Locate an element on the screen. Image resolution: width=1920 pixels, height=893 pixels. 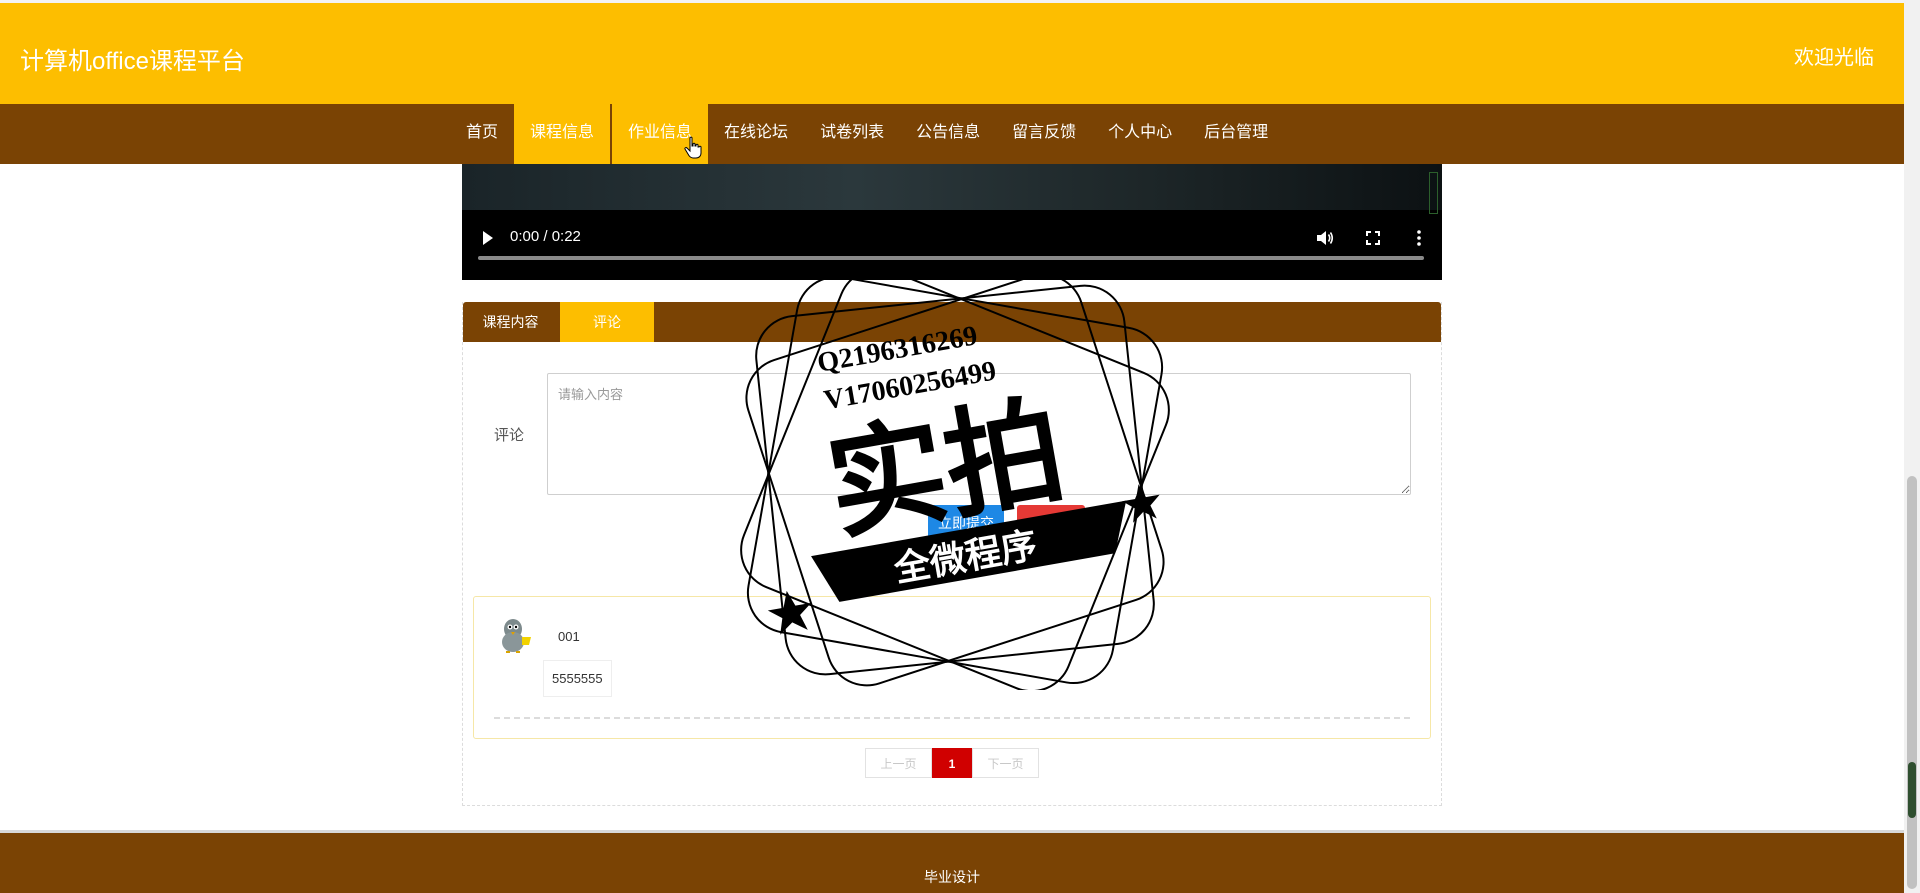
tab-comment: 评论 is located at coordinates (607, 322).